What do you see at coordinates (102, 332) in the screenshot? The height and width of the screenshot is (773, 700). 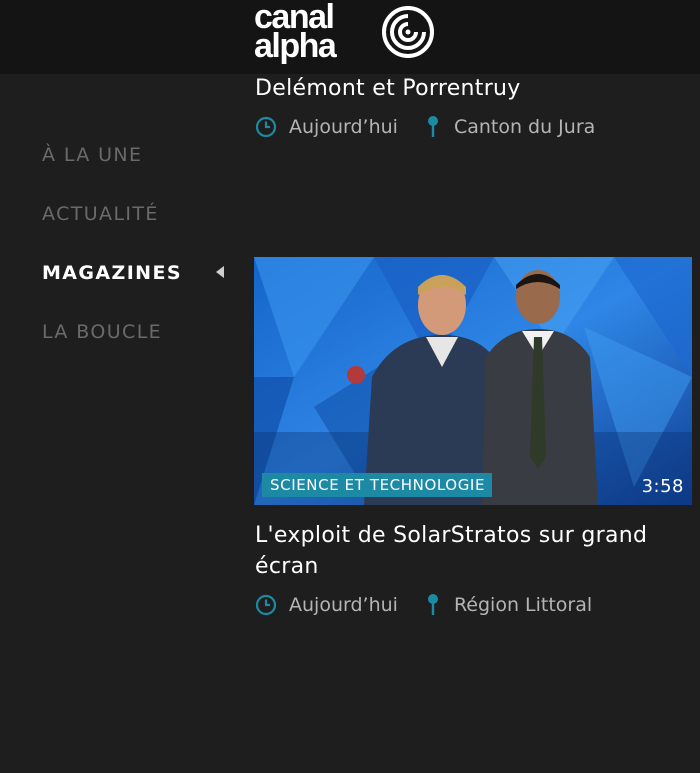 I see `nav-item-la-boucle: LA BOUCLE` at bounding box center [102, 332].